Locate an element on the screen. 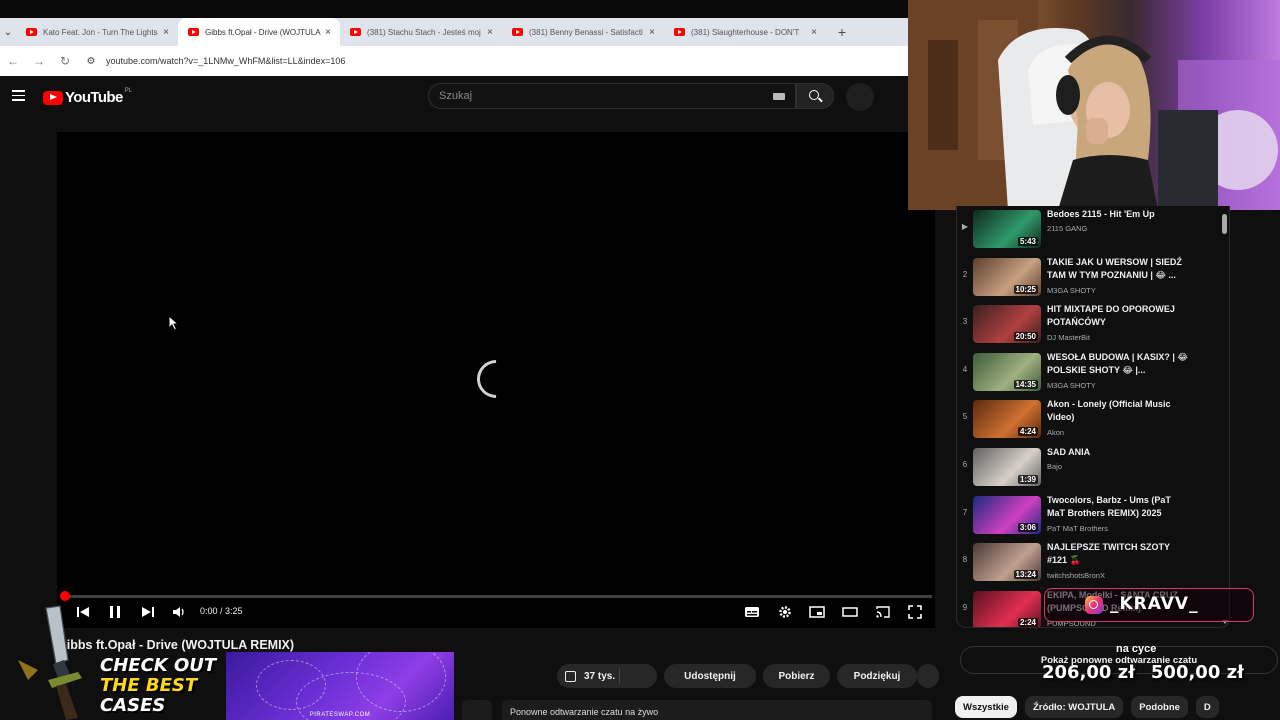 This screenshot has height=720, width=1280. playlist-item-title: HIT MIXTAPE DO OPOROWEJ POTAŃCÓWY is located at coordinates (1118, 316).